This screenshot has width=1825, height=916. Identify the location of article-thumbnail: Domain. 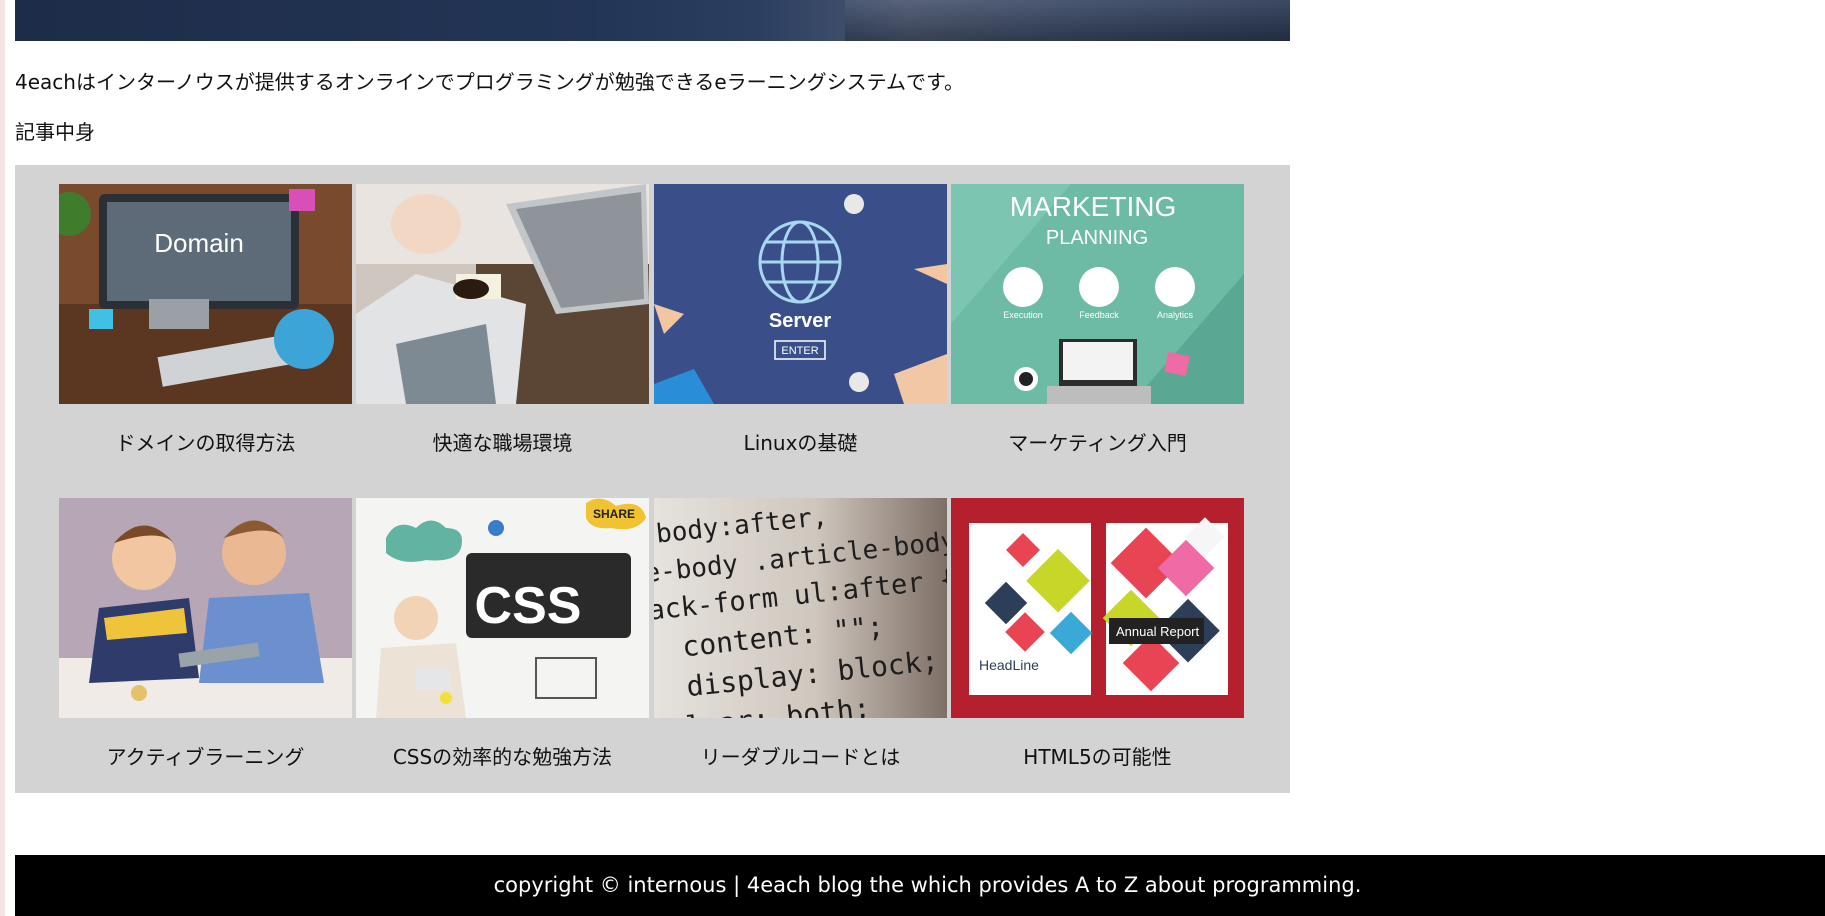
(205, 294).